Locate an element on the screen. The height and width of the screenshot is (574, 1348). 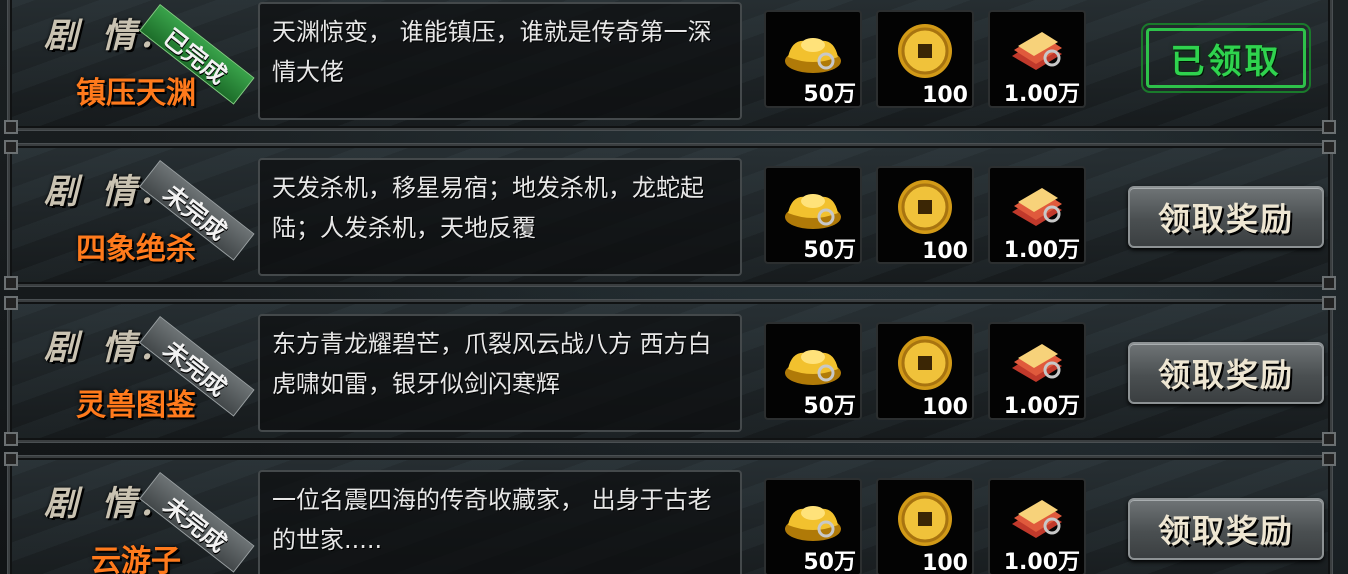
quest-name: 灵兽图鉴 is located at coordinates (136, 405).